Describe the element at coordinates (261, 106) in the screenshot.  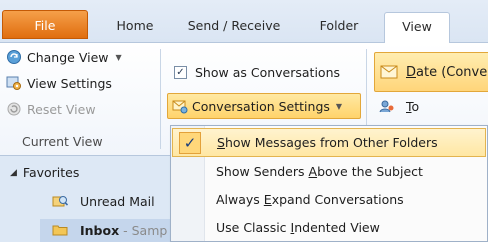
I see `conversation-settings-label: Conversation Settings` at that location.